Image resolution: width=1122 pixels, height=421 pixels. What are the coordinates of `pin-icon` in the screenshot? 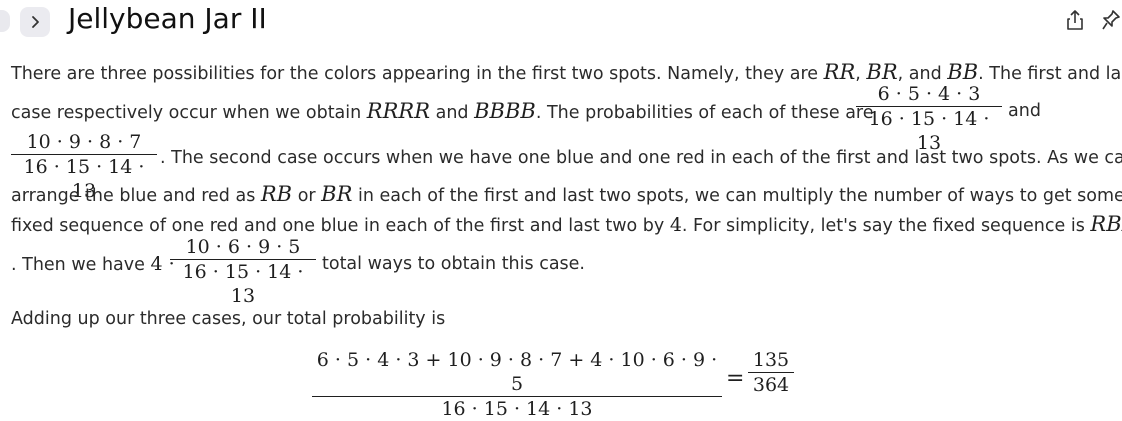 It's located at (1111, 20).